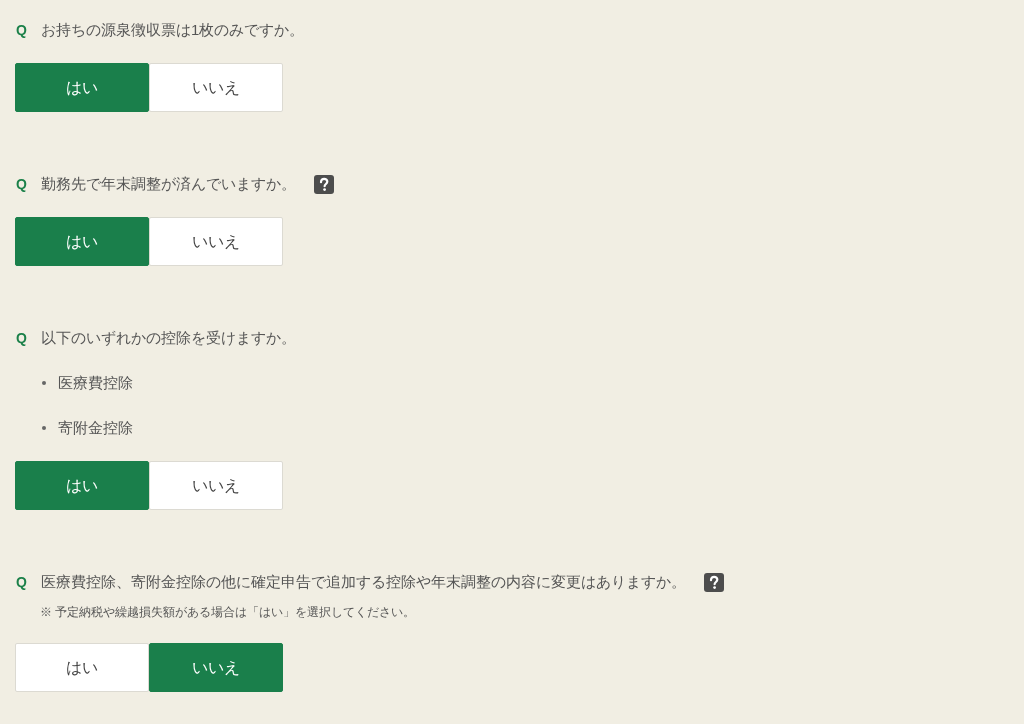 This screenshot has height=724, width=1024. Describe the element at coordinates (168, 183) in the screenshot. I see `question-text: 勤務先で年末調整が済んでいますか。` at that location.